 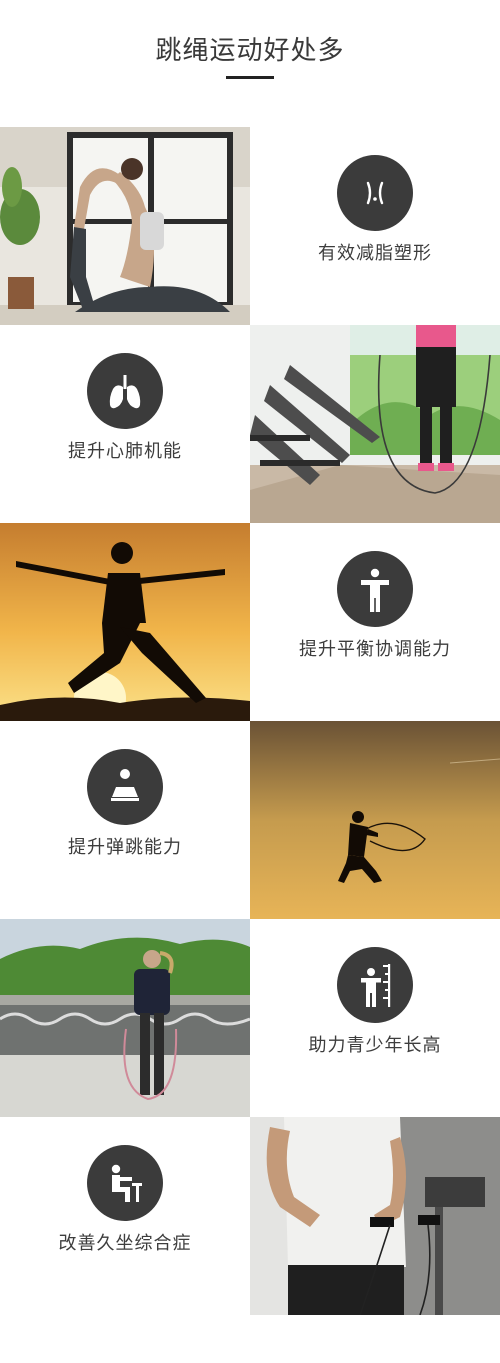 I want to click on jump-platform-icon, so click(x=125, y=787).